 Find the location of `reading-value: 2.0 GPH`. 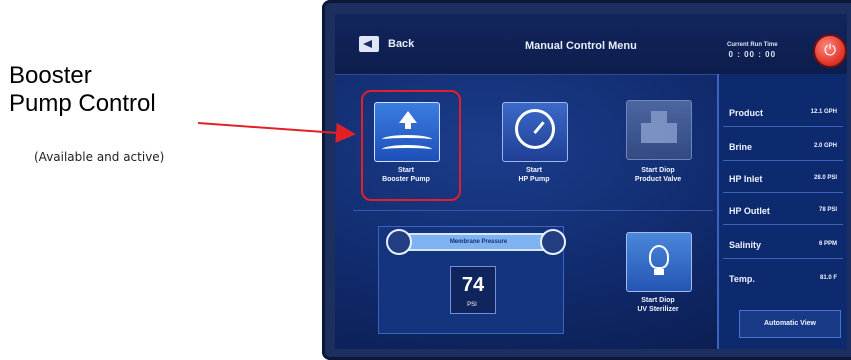

reading-value: 2.0 GPH is located at coordinates (825, 146).